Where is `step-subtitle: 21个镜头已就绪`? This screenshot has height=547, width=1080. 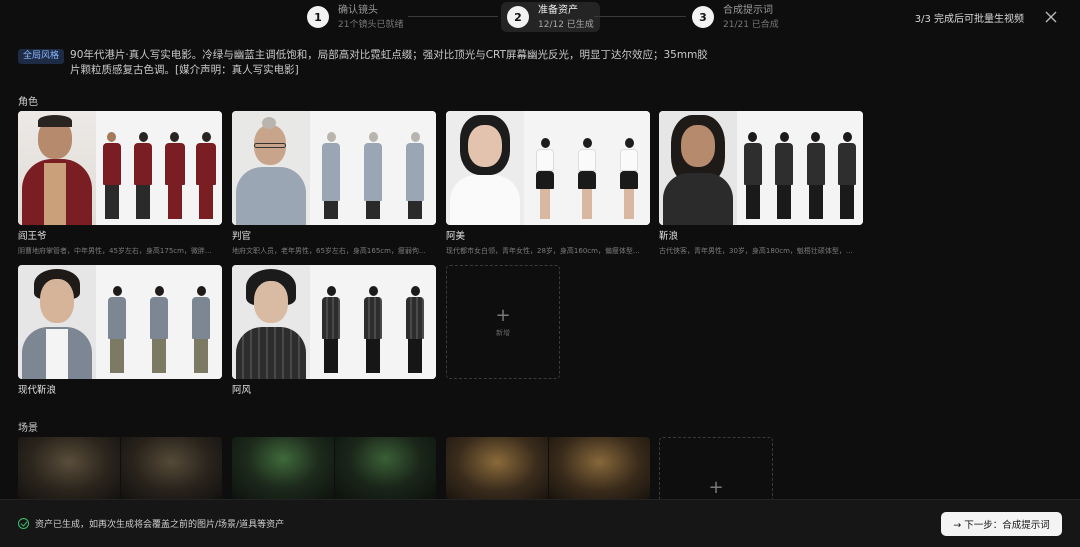
step-subtitle: 21个镜头已就绪 is located at coordinates (371, 24).